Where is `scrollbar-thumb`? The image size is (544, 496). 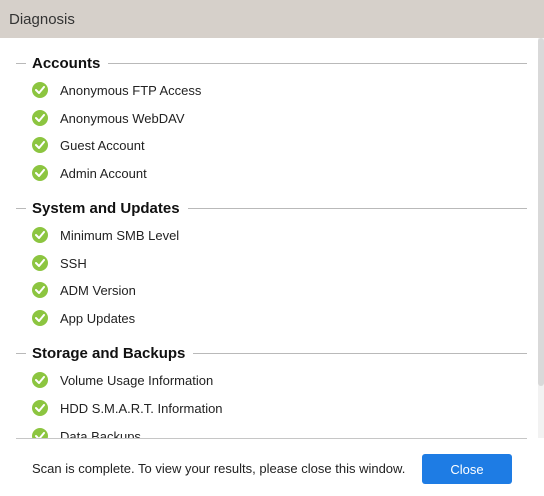 scrollbar-thumb is located at coordinates (541, 212).